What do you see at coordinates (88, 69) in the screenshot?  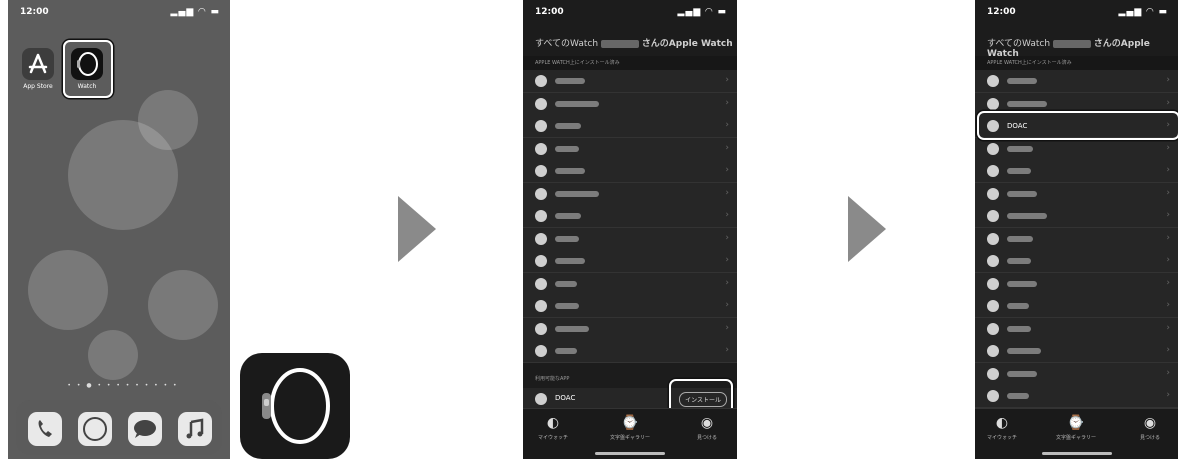 I see `highlight-watch-app` at bounding box center [88, 69].